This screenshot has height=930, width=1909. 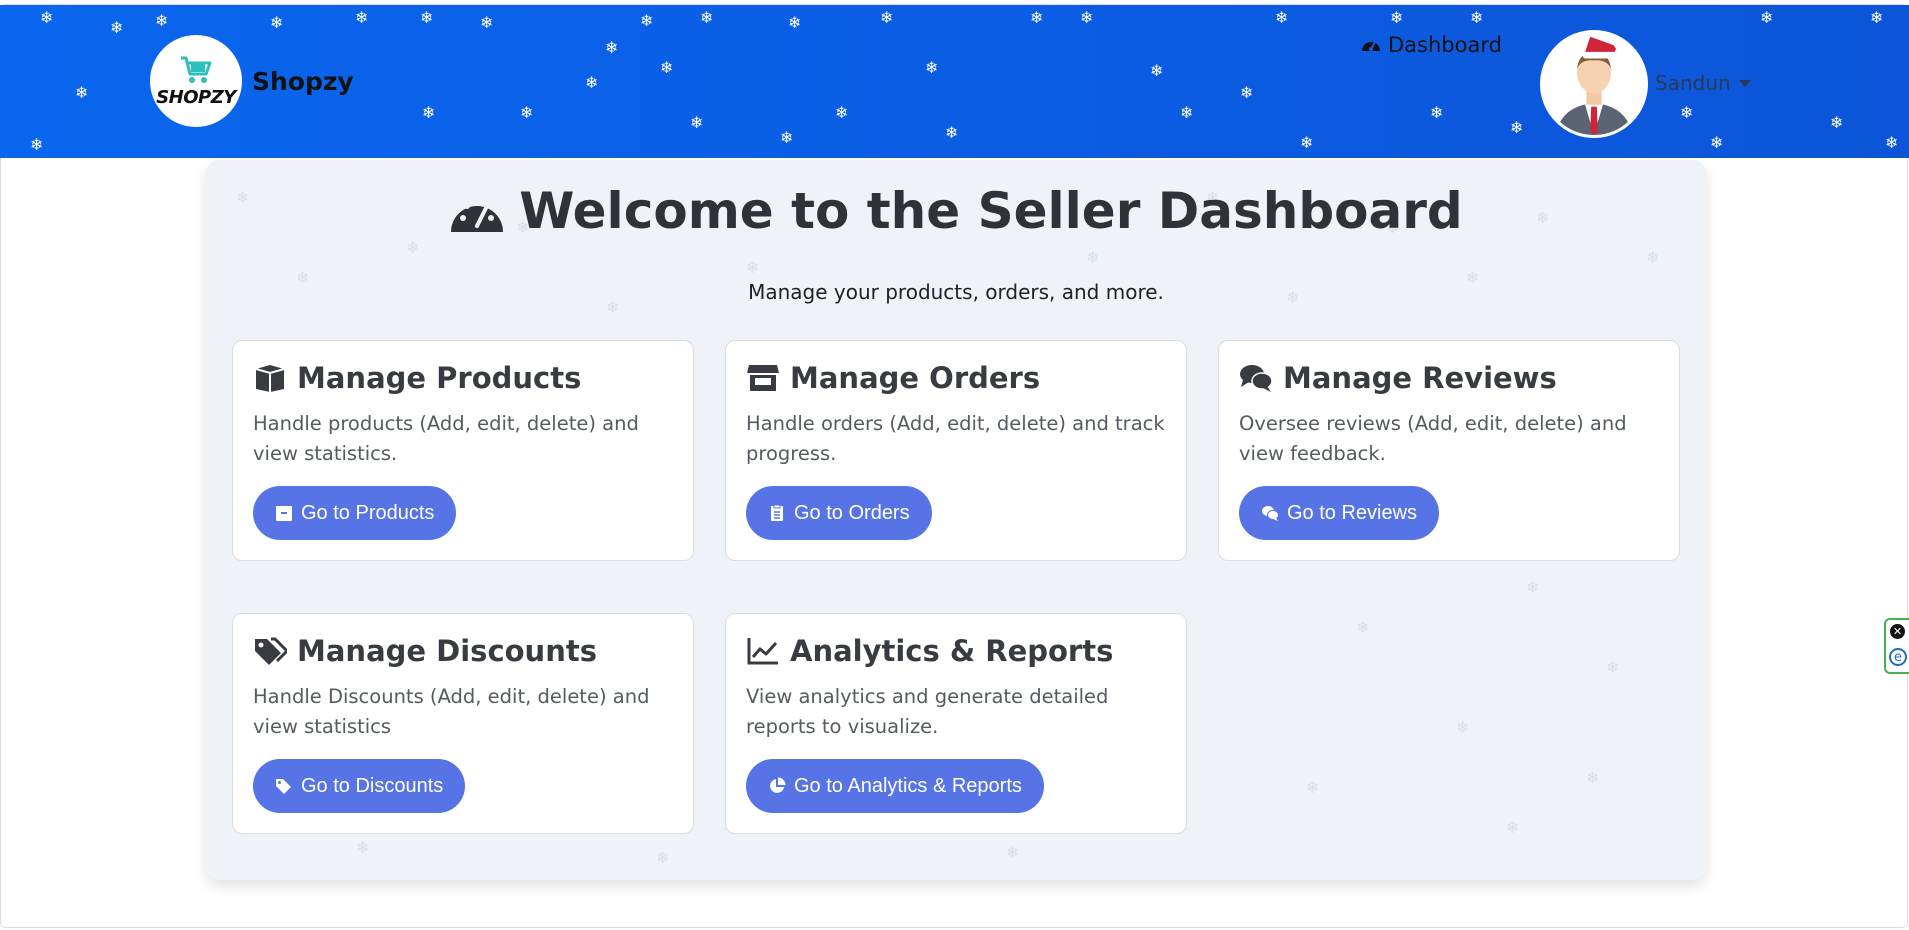 I want to click on button-label: Go to Analytics & Reports, so click(x=908, y=785).